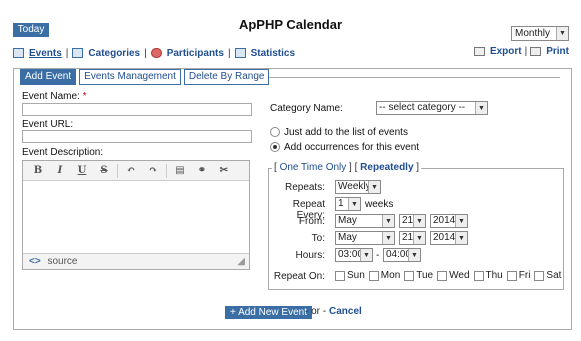 The height and width of the screenshot is (341, 581). I want to click on day-label: Tue, so click(425, 275).